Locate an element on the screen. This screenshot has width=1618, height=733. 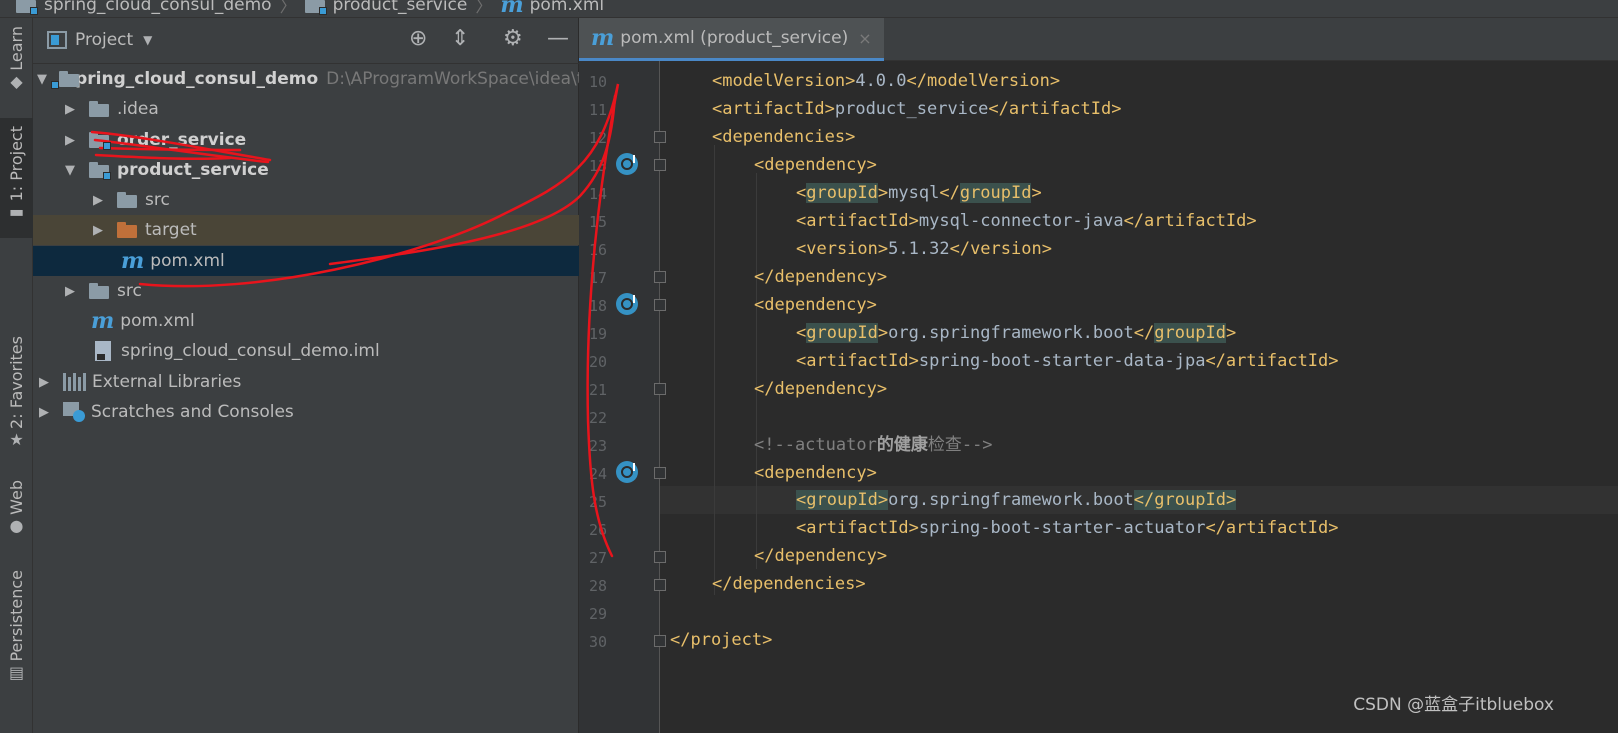
folder-icon: ▬ is located at coordinates (16, 212).